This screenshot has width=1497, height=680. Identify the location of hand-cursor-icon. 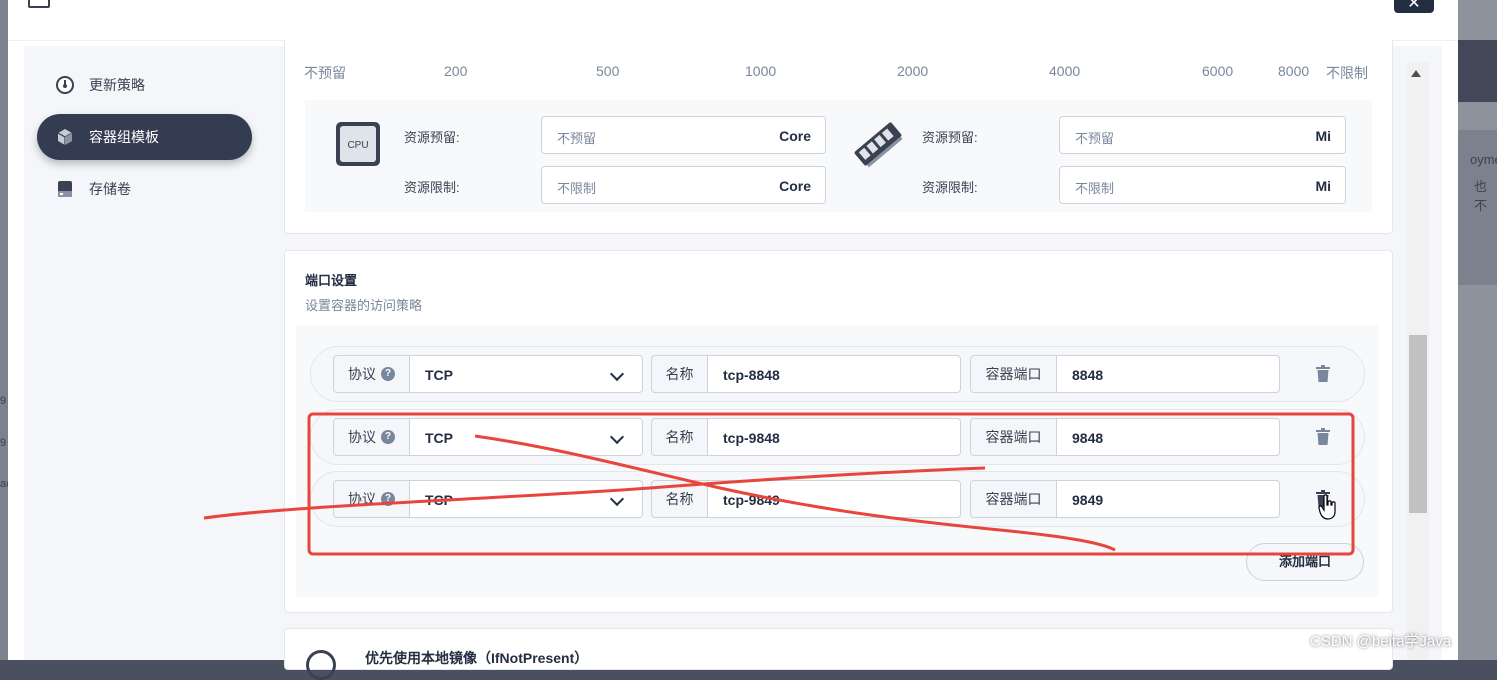
(1327, 507).